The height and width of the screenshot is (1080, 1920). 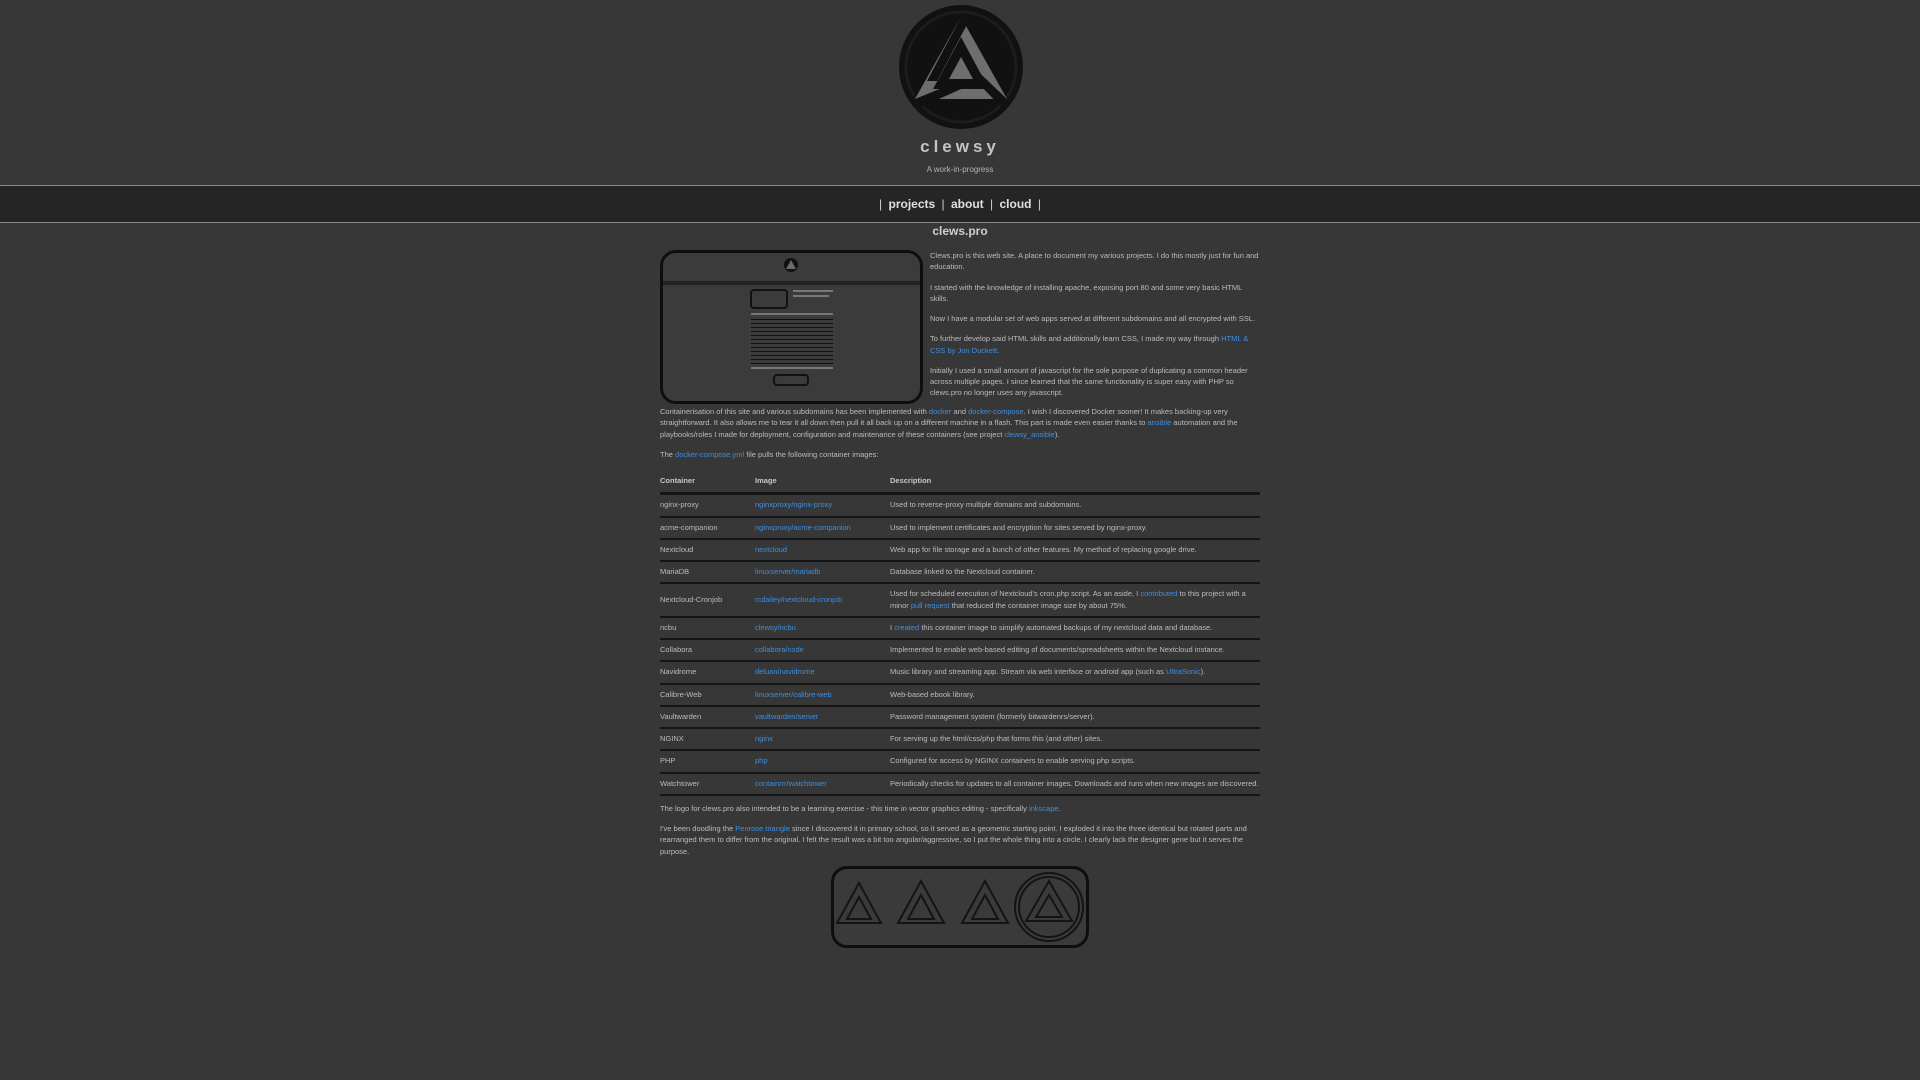 I want to click on image-link: vaultwarden/server, so click(x=786, y=716).